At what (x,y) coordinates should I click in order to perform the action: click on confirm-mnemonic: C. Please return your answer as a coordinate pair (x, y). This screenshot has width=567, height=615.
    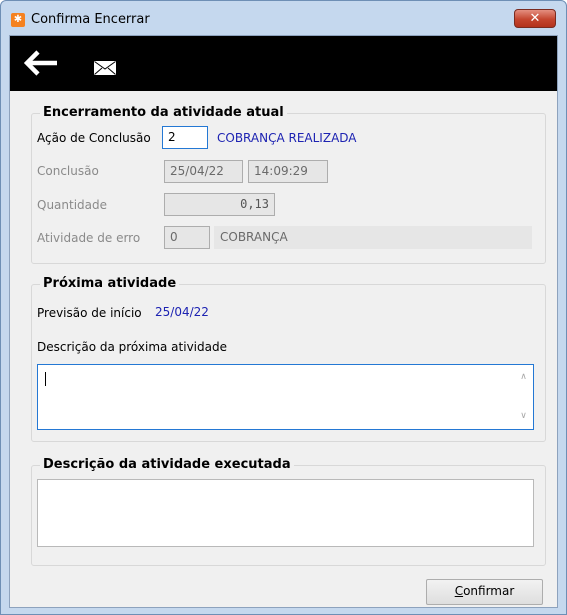
    Looking at the image, I should click on (459, 591).